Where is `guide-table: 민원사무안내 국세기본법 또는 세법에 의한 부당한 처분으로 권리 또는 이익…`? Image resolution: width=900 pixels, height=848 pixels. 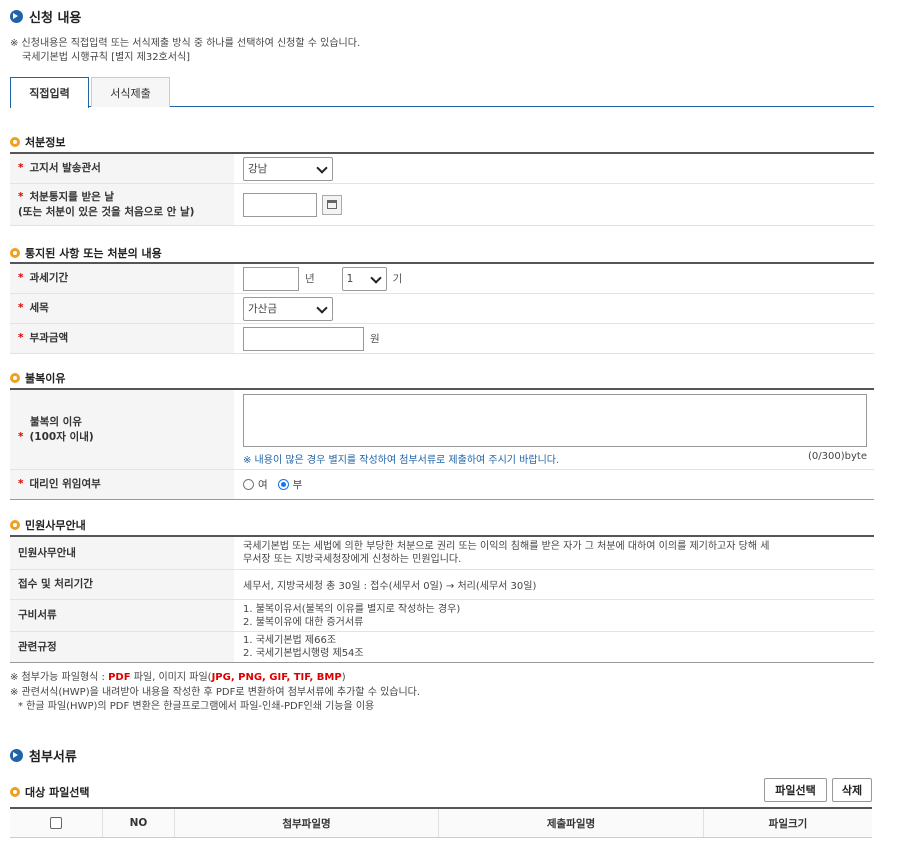 guide-table: 민원사무안내 국세기본법 또는 세법에 의한 부당한 처분으로 권리 또는 이익… is located at coordinates (442, 599).